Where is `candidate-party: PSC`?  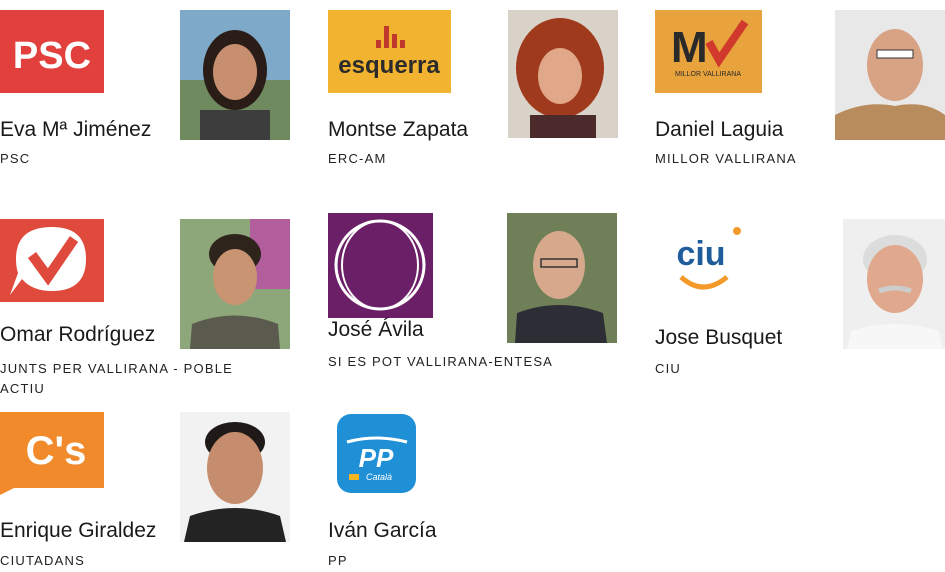 candidate-party: PSC is located at coordinates (15, 158).